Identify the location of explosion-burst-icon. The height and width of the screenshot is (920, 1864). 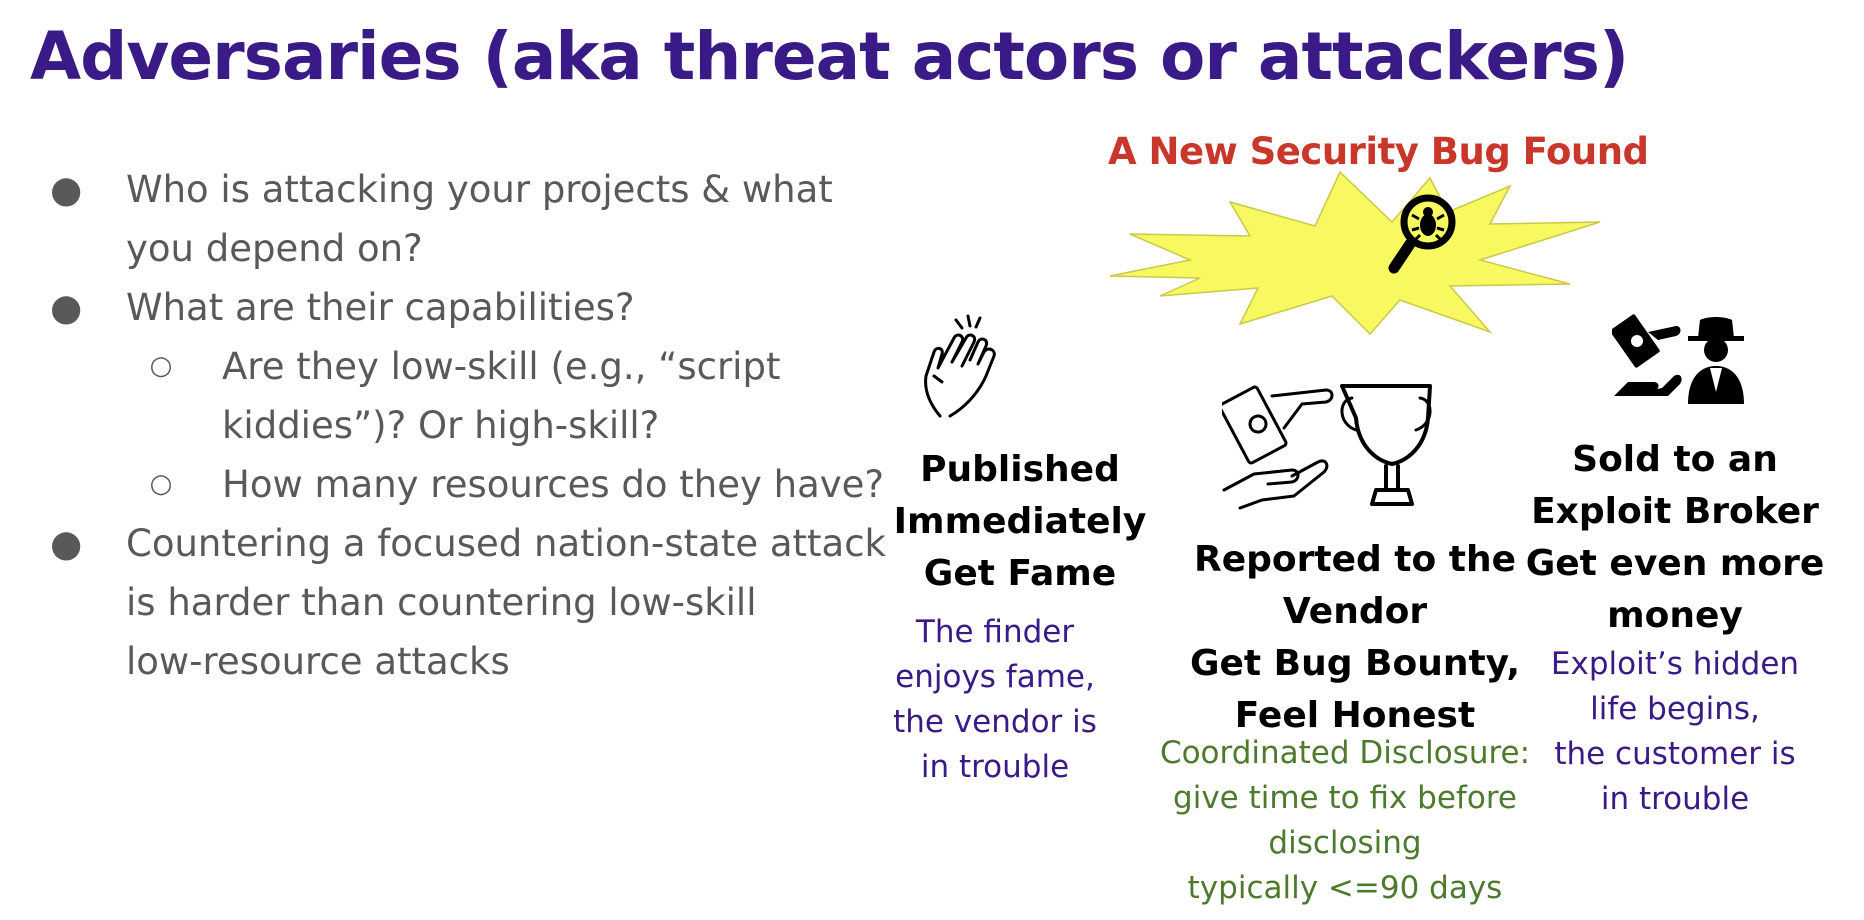
(1355, 253).